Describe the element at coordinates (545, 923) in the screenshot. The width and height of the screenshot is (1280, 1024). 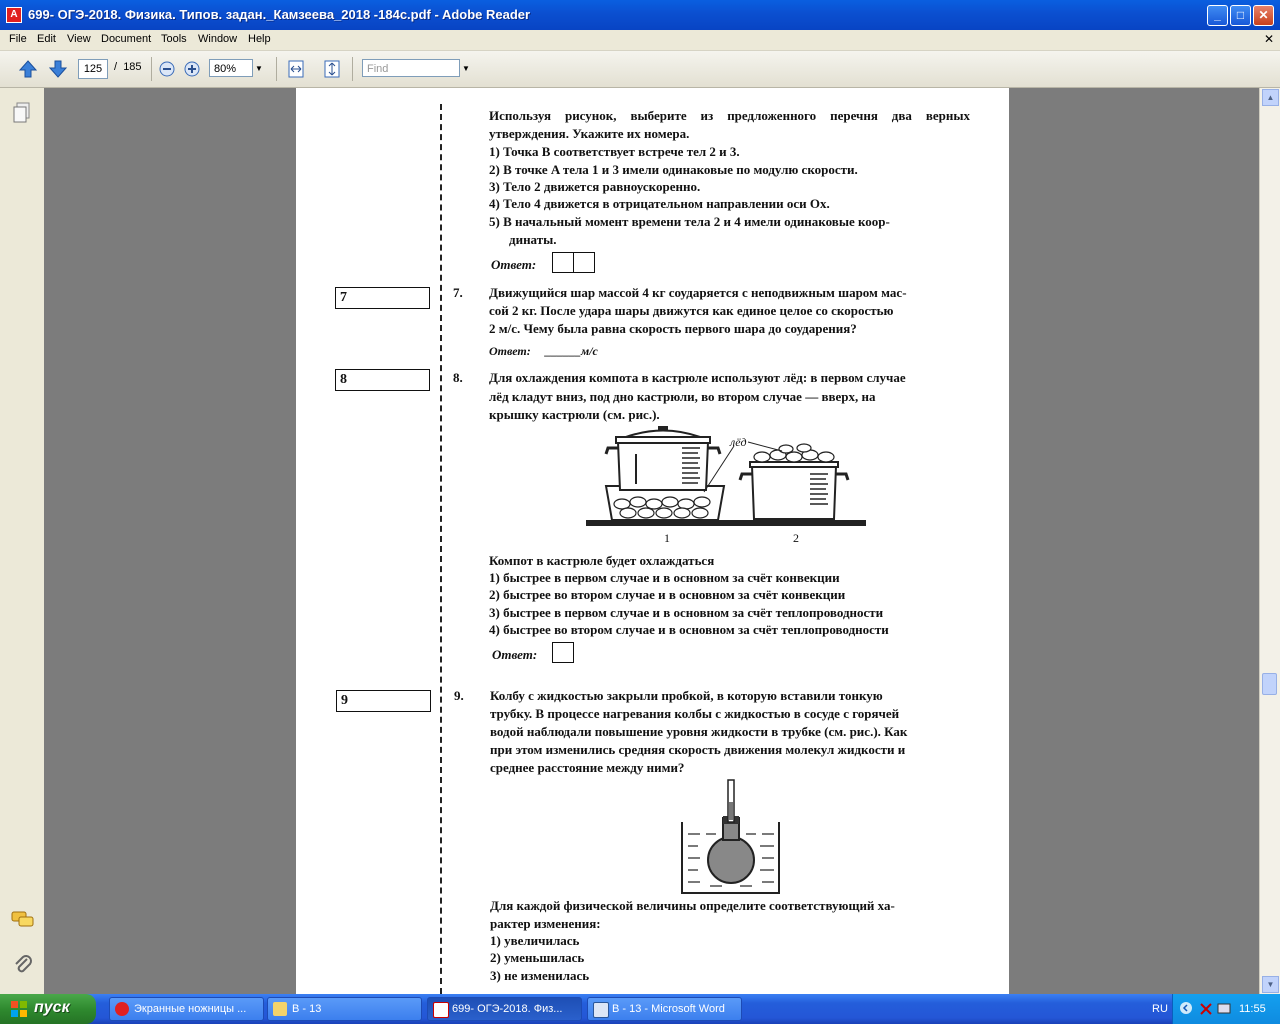
I see `q9-stem-line-2: рактер изменения:` at that location.